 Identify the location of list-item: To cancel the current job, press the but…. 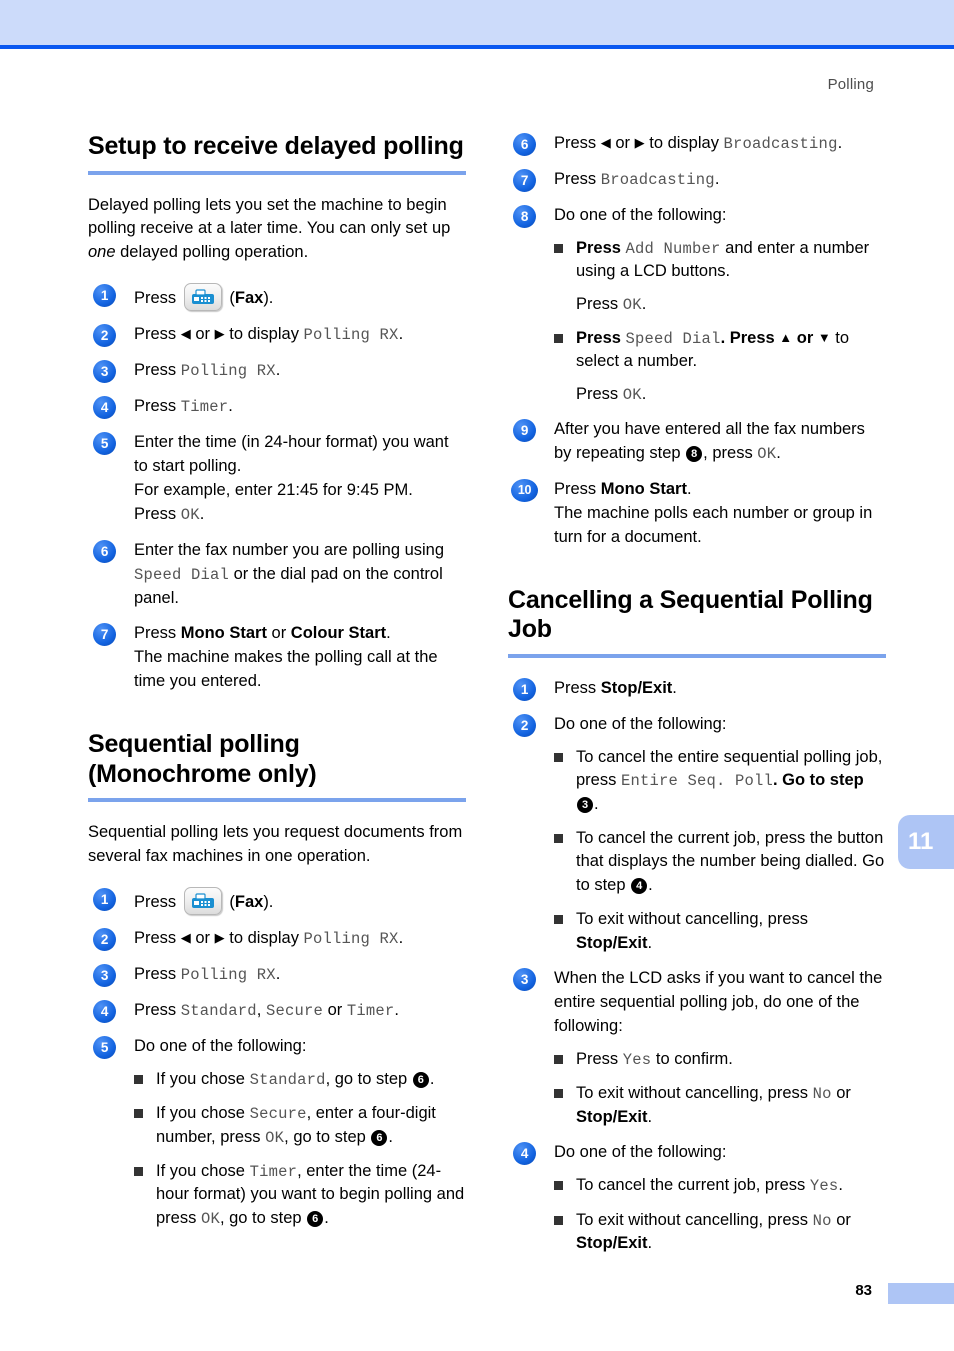
(720, 862).